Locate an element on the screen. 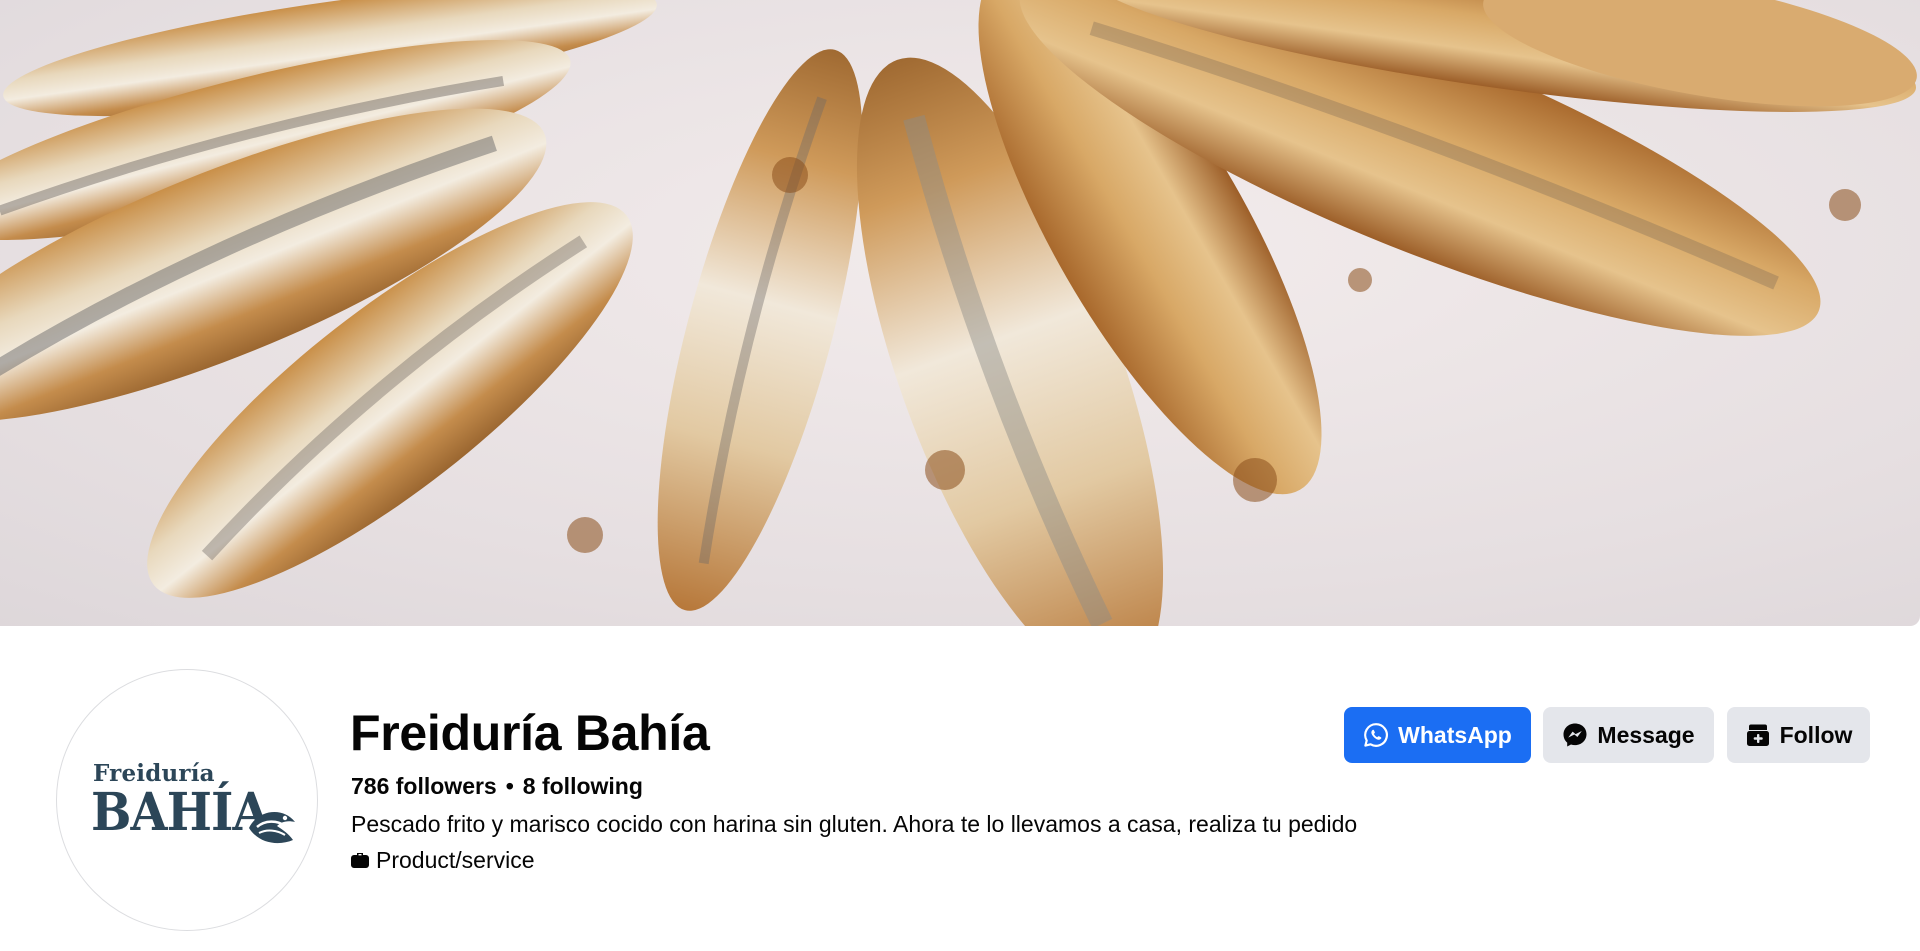 This screenshot has height=951, width=1920. followers-link: 786 followers is located at coordinates (424, 786).